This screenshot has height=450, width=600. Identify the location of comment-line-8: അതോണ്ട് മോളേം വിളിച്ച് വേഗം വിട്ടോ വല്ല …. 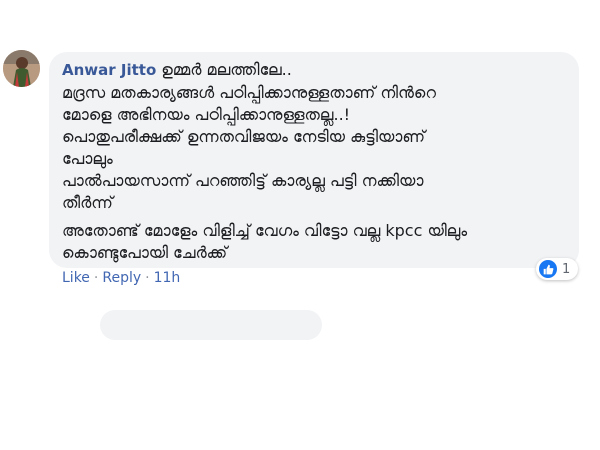
(265, 230).